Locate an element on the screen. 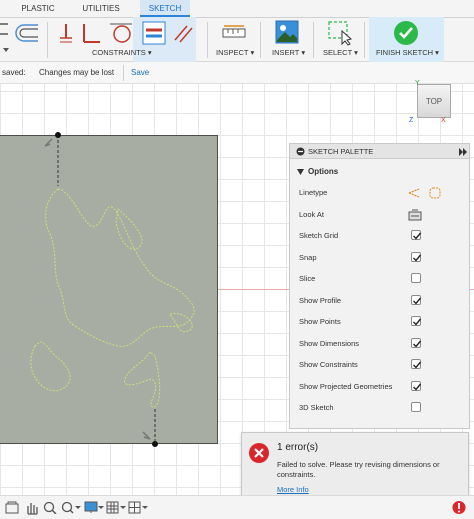  linetype-centerline-icon is located at coordinates (435, 193).